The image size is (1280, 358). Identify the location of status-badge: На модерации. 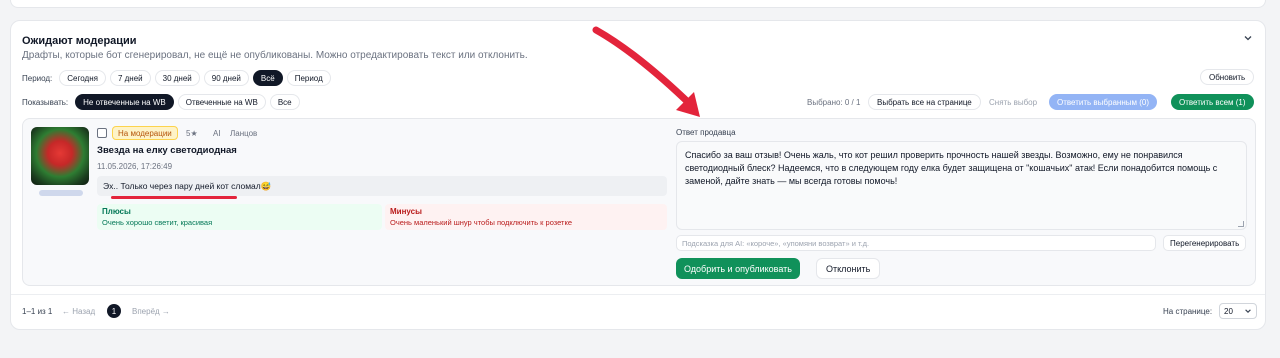
(145, 133).